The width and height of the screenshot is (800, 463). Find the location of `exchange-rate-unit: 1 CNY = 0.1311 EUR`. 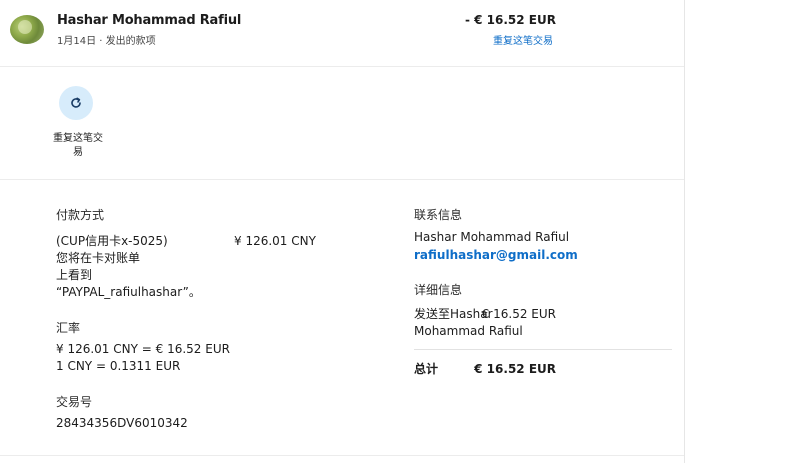

exchange-rate-unit: 1 CNY = 0.1311 EUR is located at coordinates (118, 366).